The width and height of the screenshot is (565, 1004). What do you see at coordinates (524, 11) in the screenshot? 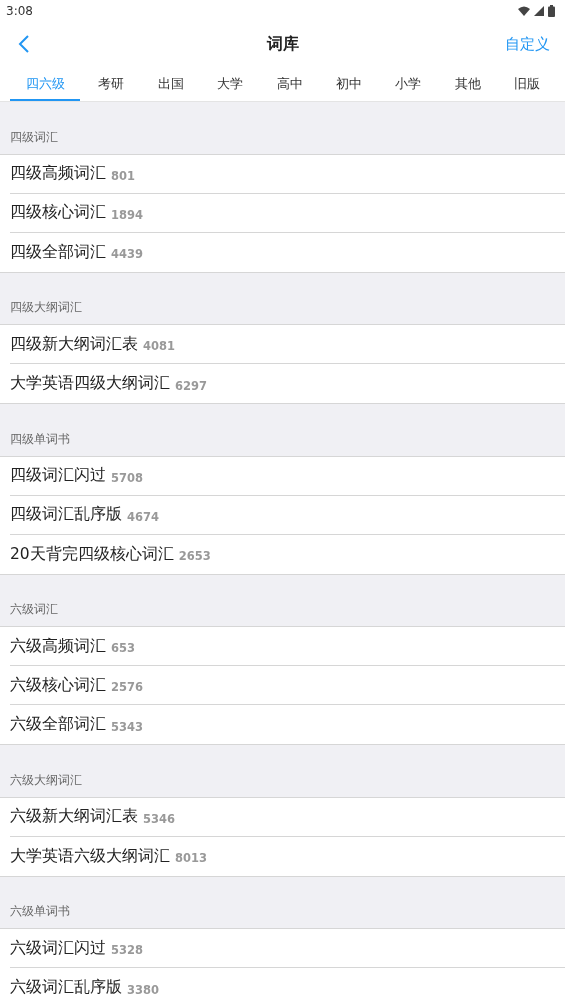
I see `wifi-icon` at bounding box center [524, 11].